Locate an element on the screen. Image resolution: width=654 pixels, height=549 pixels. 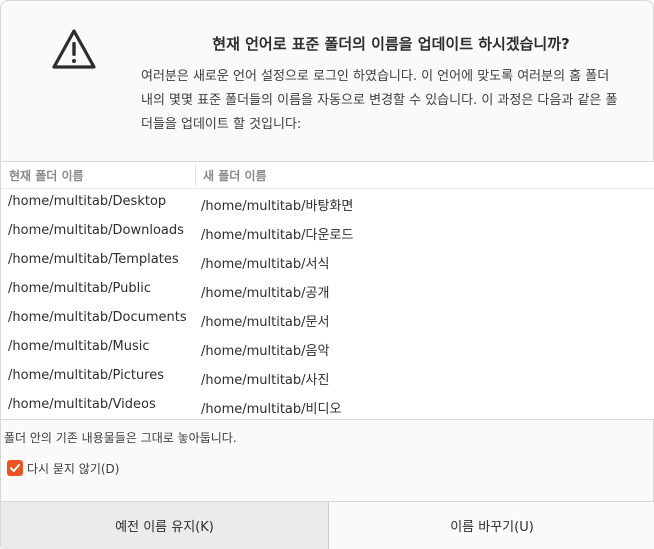
column-header-current: 현재 폴더 이름 is located at coordinates (46, 175).